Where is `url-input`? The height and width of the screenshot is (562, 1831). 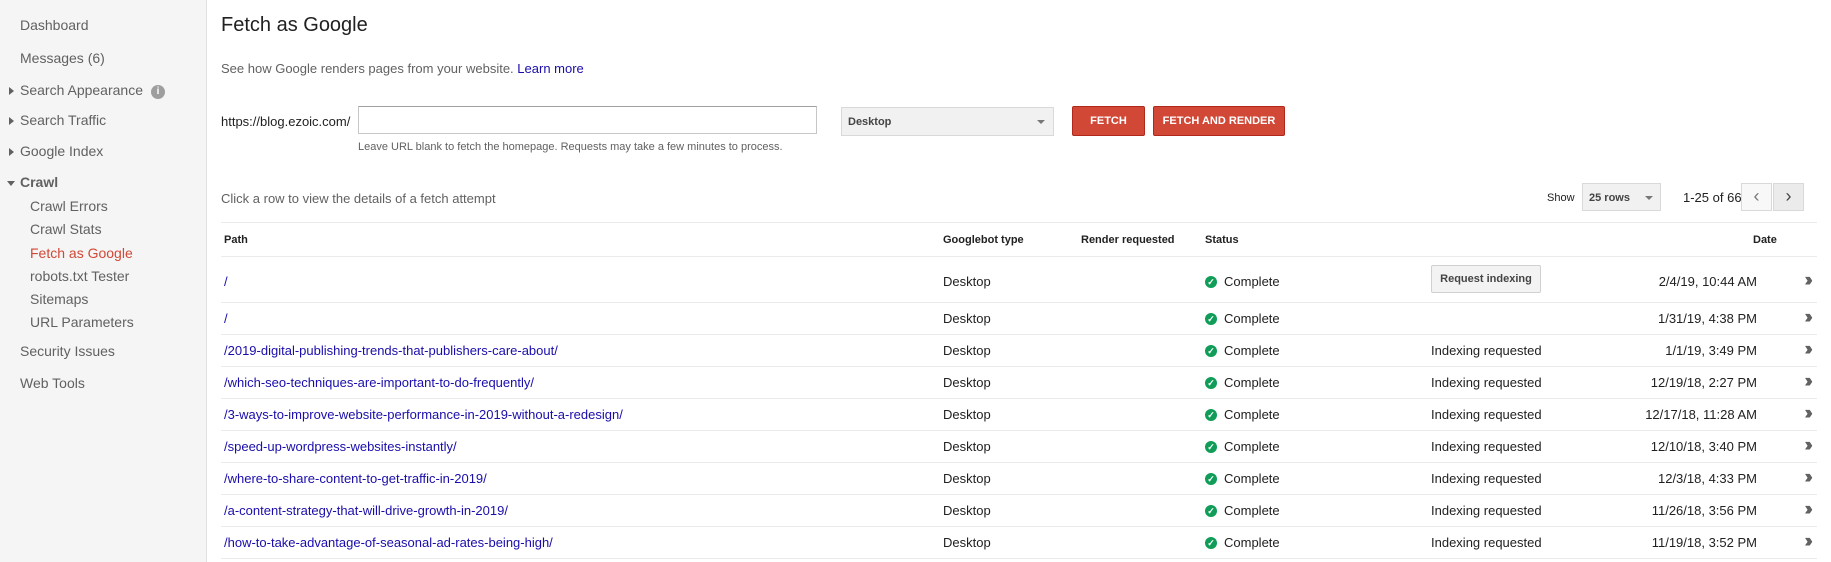 url-input is located at coordinates (587, 120).